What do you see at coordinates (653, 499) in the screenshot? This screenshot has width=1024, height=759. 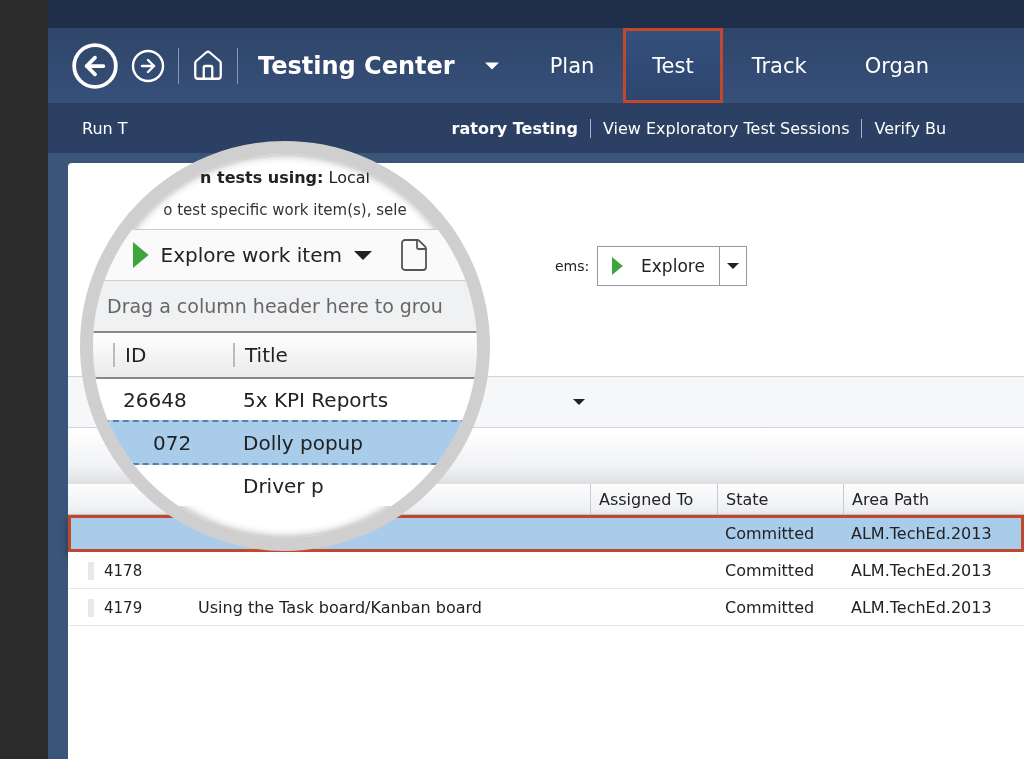 I see `column-header: Assigned To` at bounding box center [653, 499].